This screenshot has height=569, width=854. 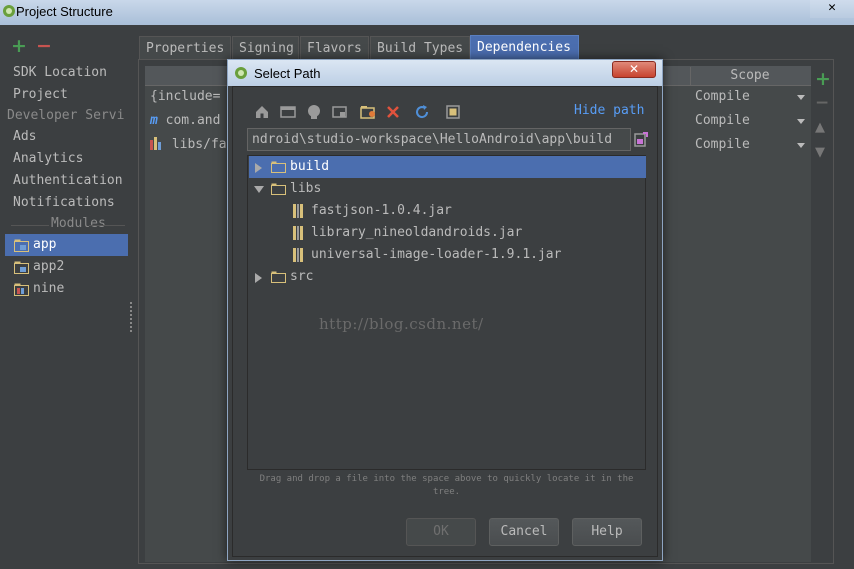 I want to click on maven-icon: m, so click(x=154, y=120).